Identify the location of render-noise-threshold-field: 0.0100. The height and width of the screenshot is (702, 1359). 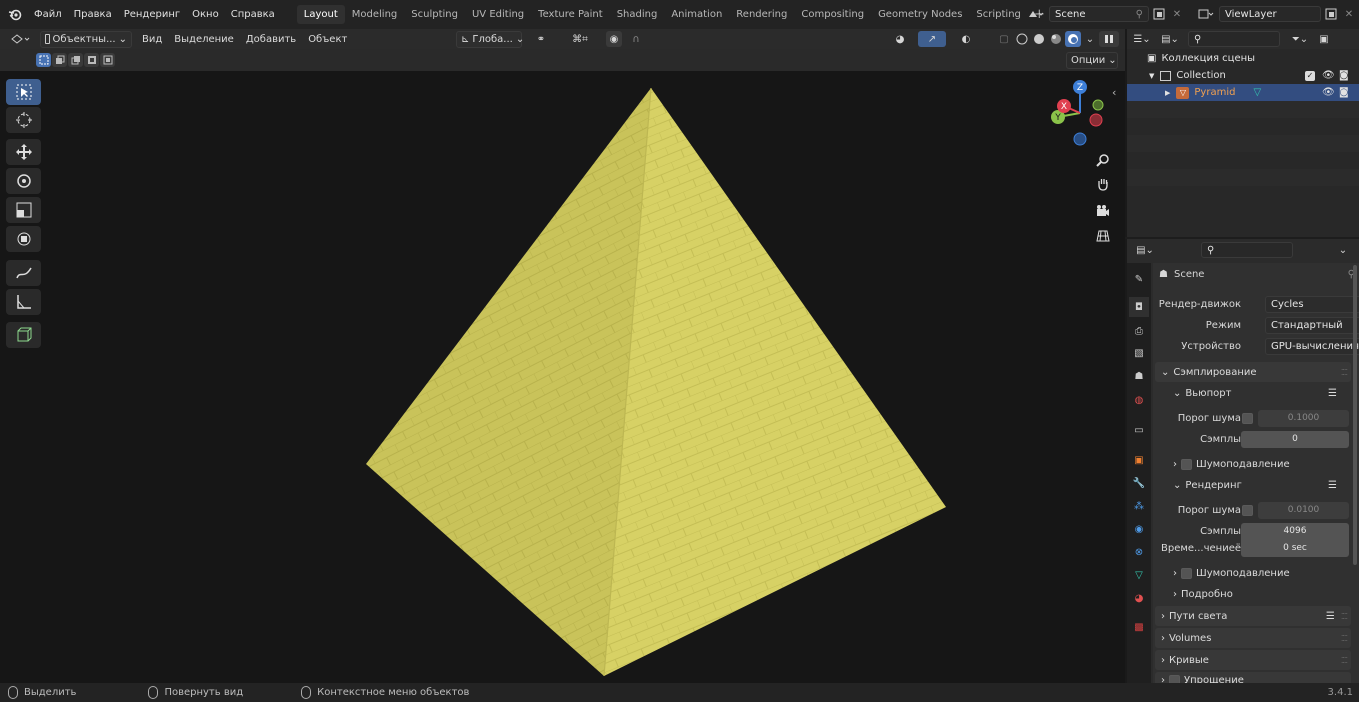
(1303, 510).